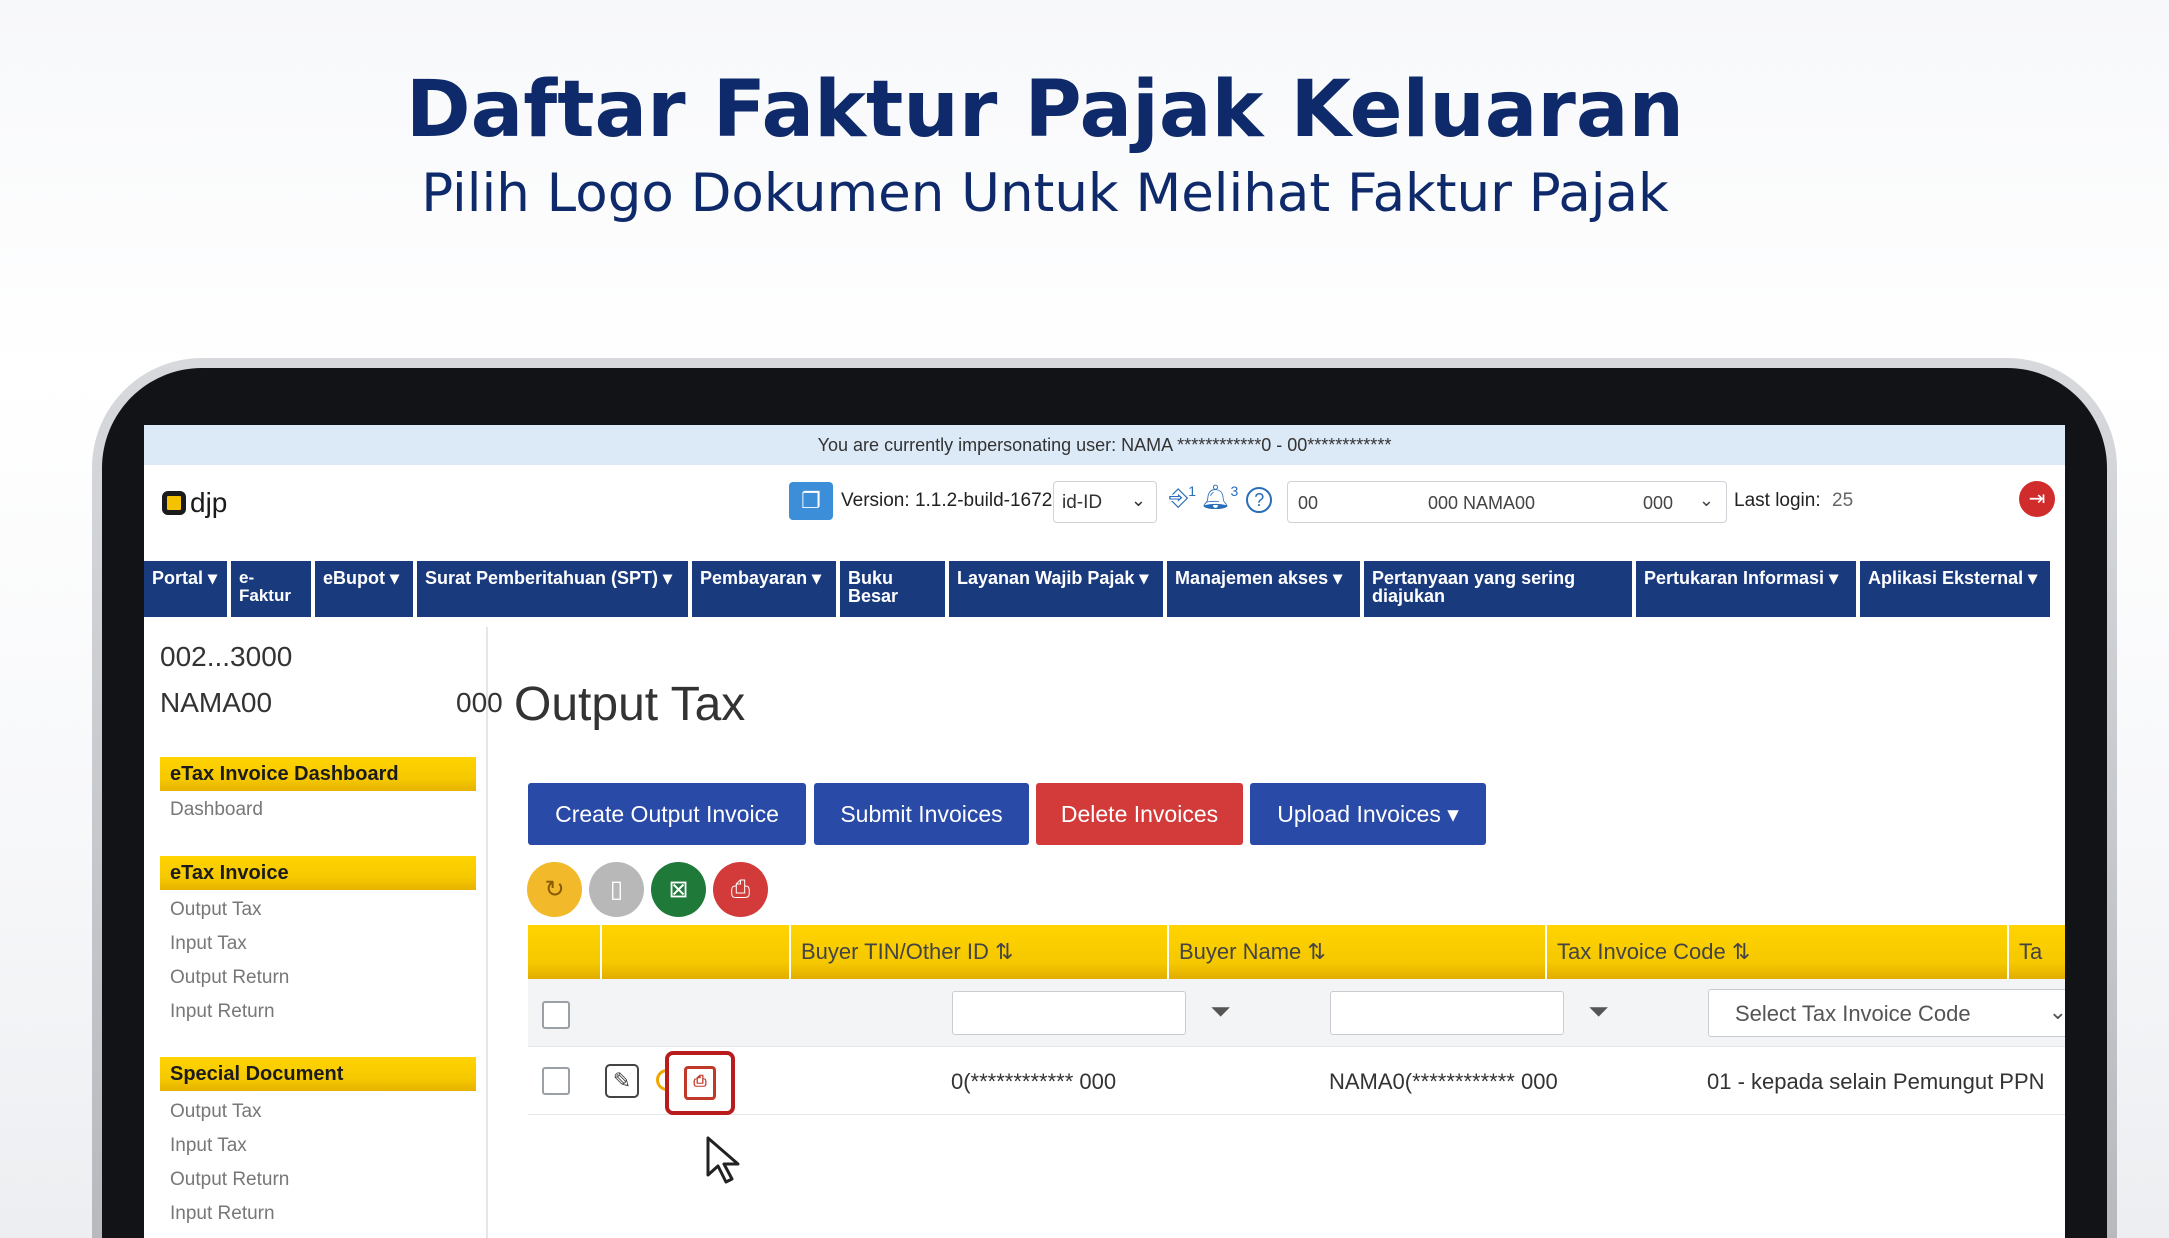 This screenshot has width=2169, height=1238. I want to click on view-pdf-highlight: ⎙, so click(700, 1083).